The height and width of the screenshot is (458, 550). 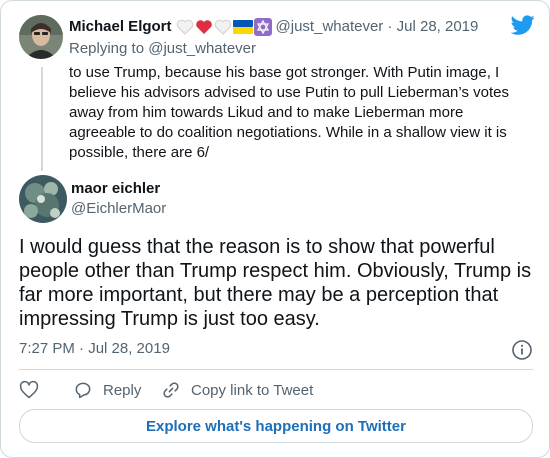 I want to click on link-icon, so click(x=171, y=390).